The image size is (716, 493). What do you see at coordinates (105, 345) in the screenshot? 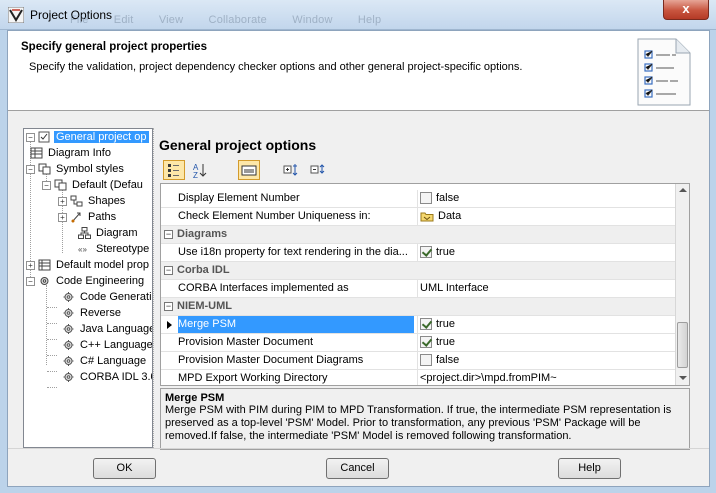
I see `tree-item: C++ Language` at bounding box center [105, 345].